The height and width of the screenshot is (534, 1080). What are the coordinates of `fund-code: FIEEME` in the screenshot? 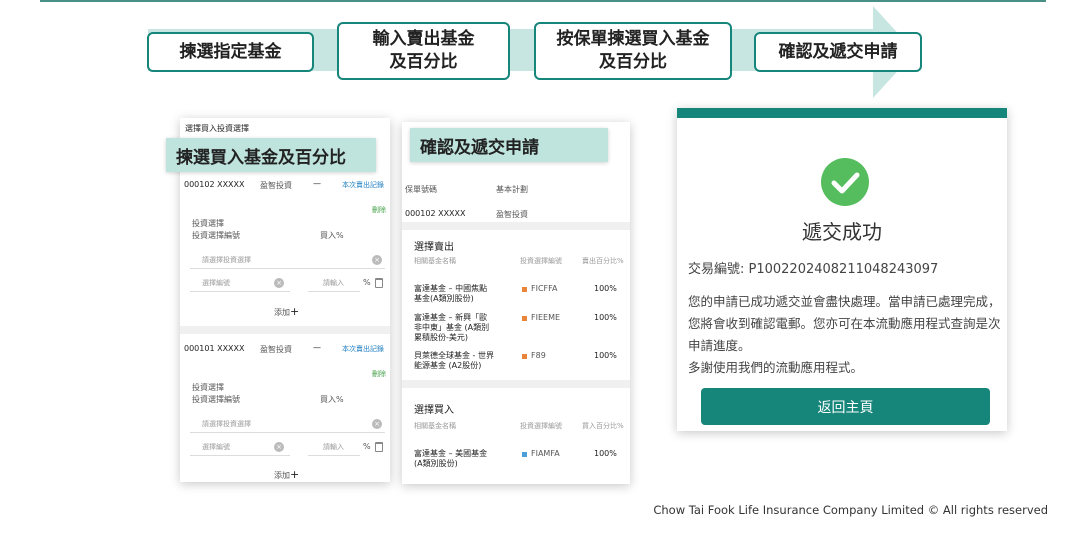 It's located at (546, 317).